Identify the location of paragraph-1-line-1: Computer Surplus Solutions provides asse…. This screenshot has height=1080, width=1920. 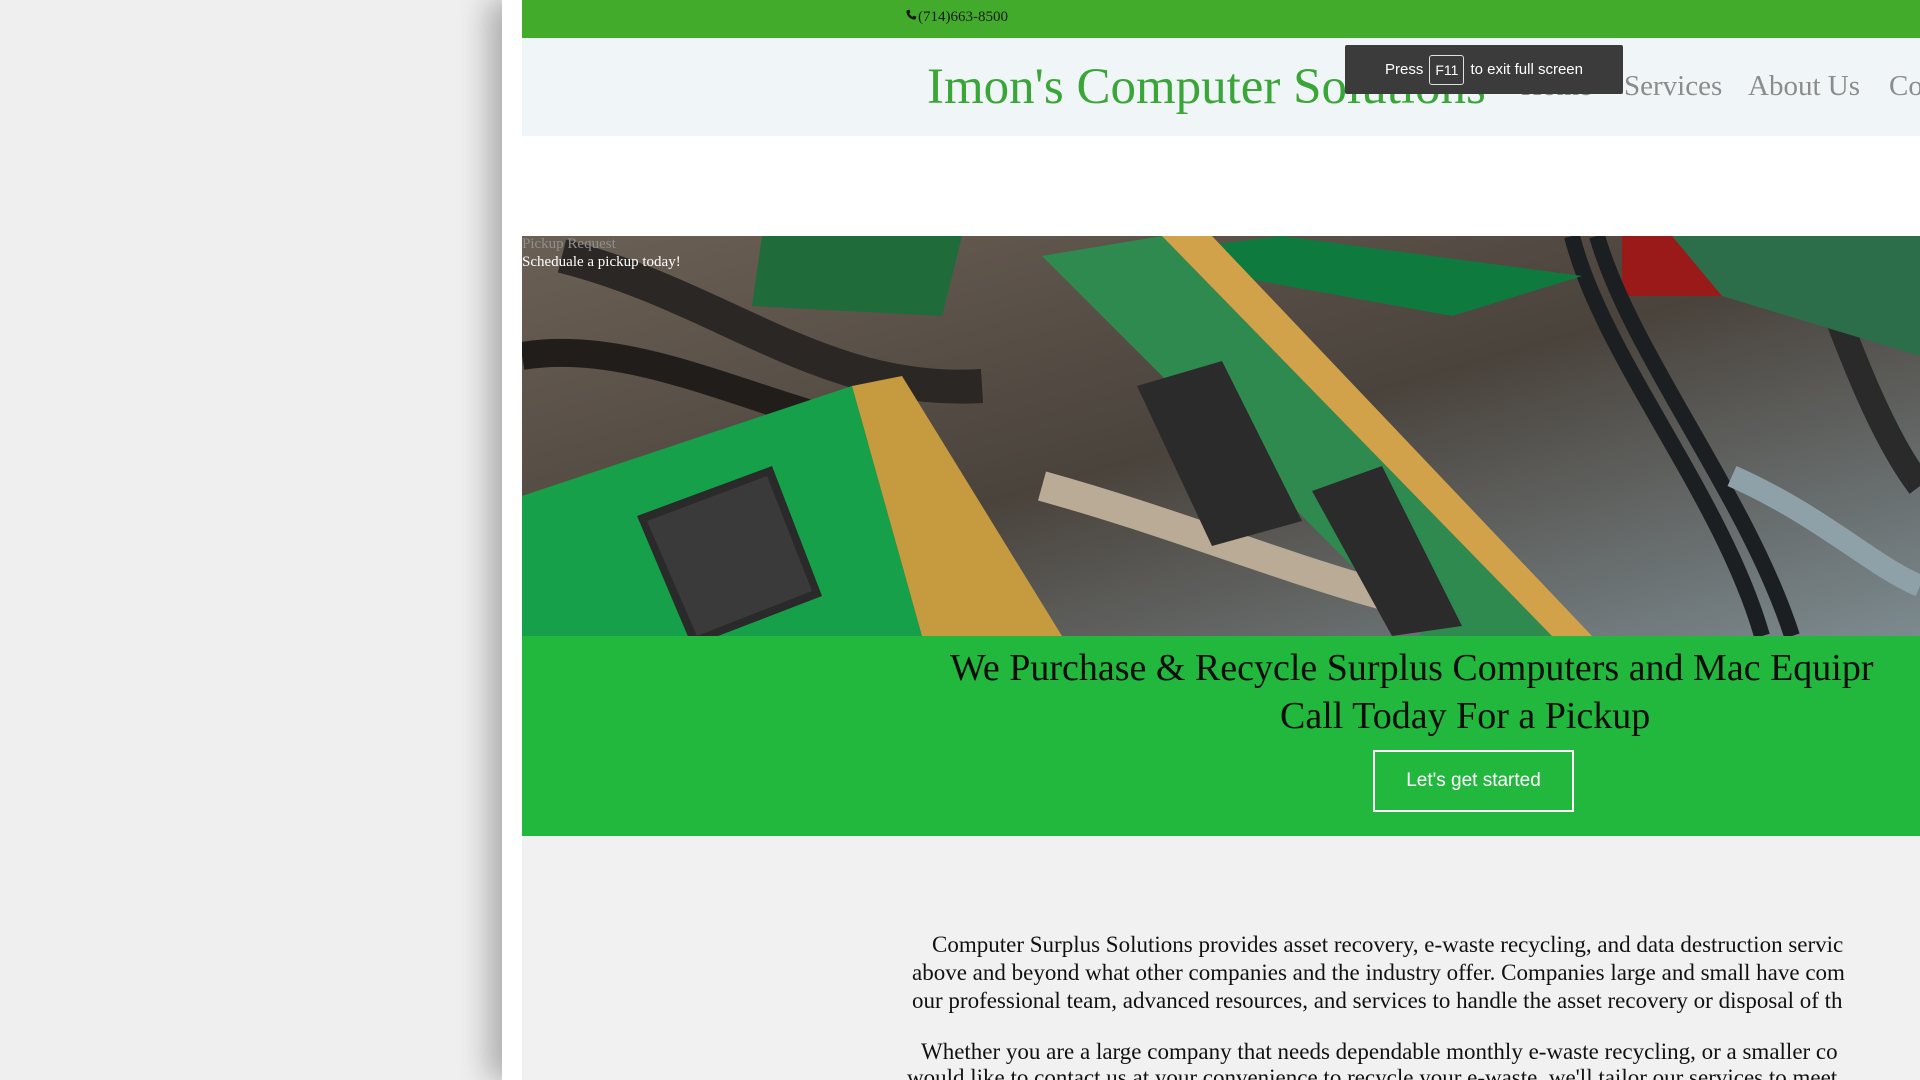
(1388, 944).